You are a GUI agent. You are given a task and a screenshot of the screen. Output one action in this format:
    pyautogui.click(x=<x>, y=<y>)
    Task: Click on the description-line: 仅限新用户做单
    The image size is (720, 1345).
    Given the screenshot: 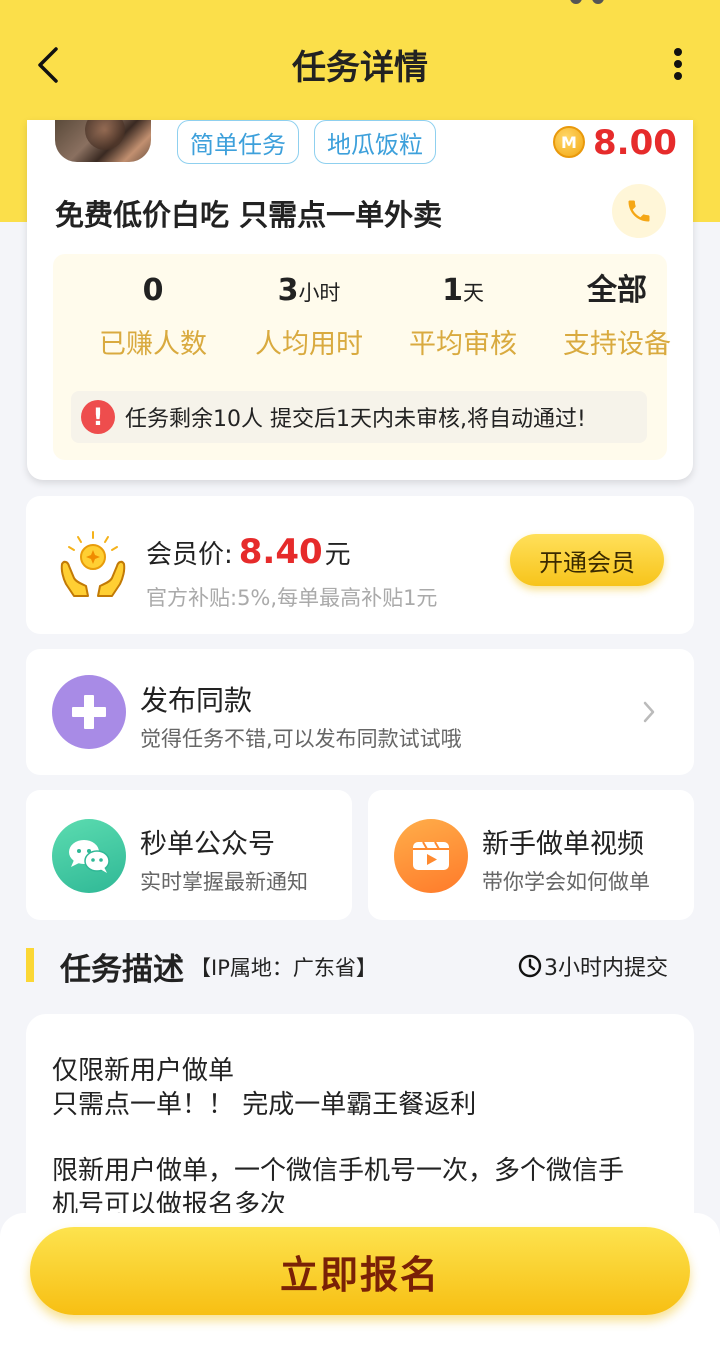 What is the action you would take?
    pyautogui.click(x=143, y=1071)
    